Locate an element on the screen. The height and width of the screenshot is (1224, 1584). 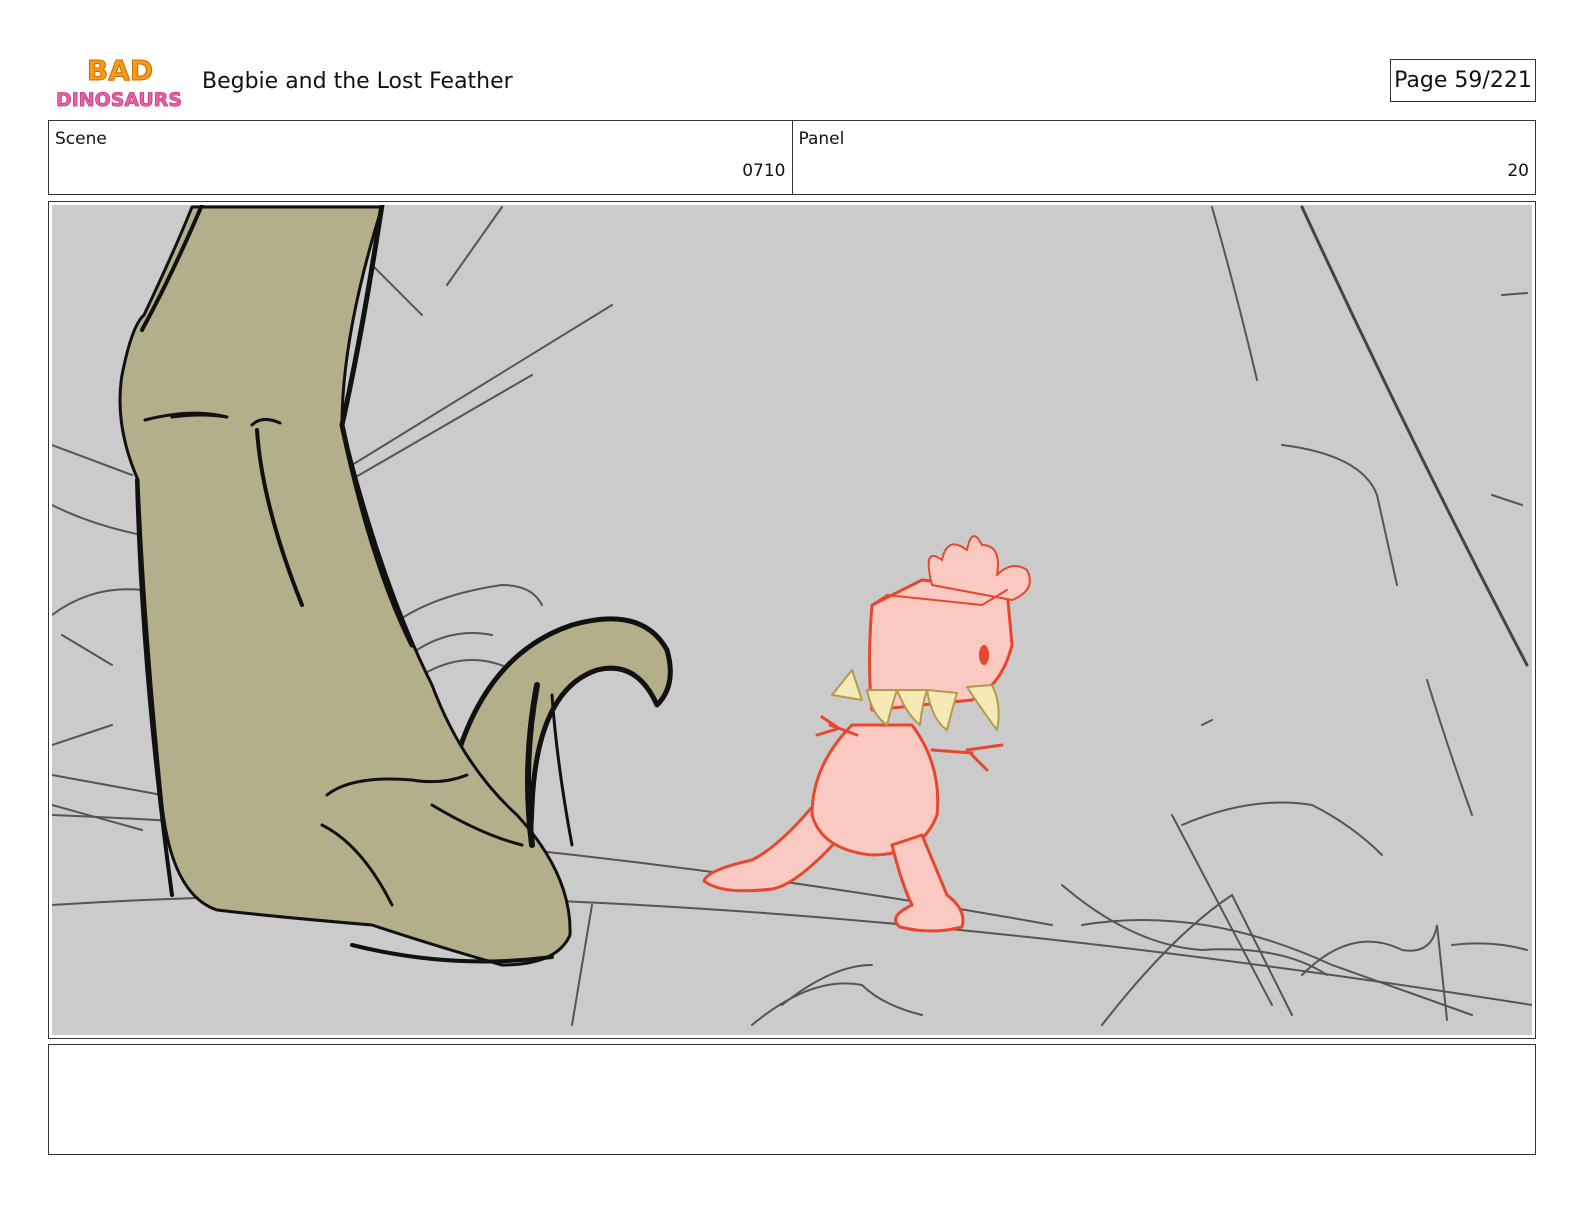
scene-panel-row: Scene 0710 Panel 20 is located at coordinates (792, 157).